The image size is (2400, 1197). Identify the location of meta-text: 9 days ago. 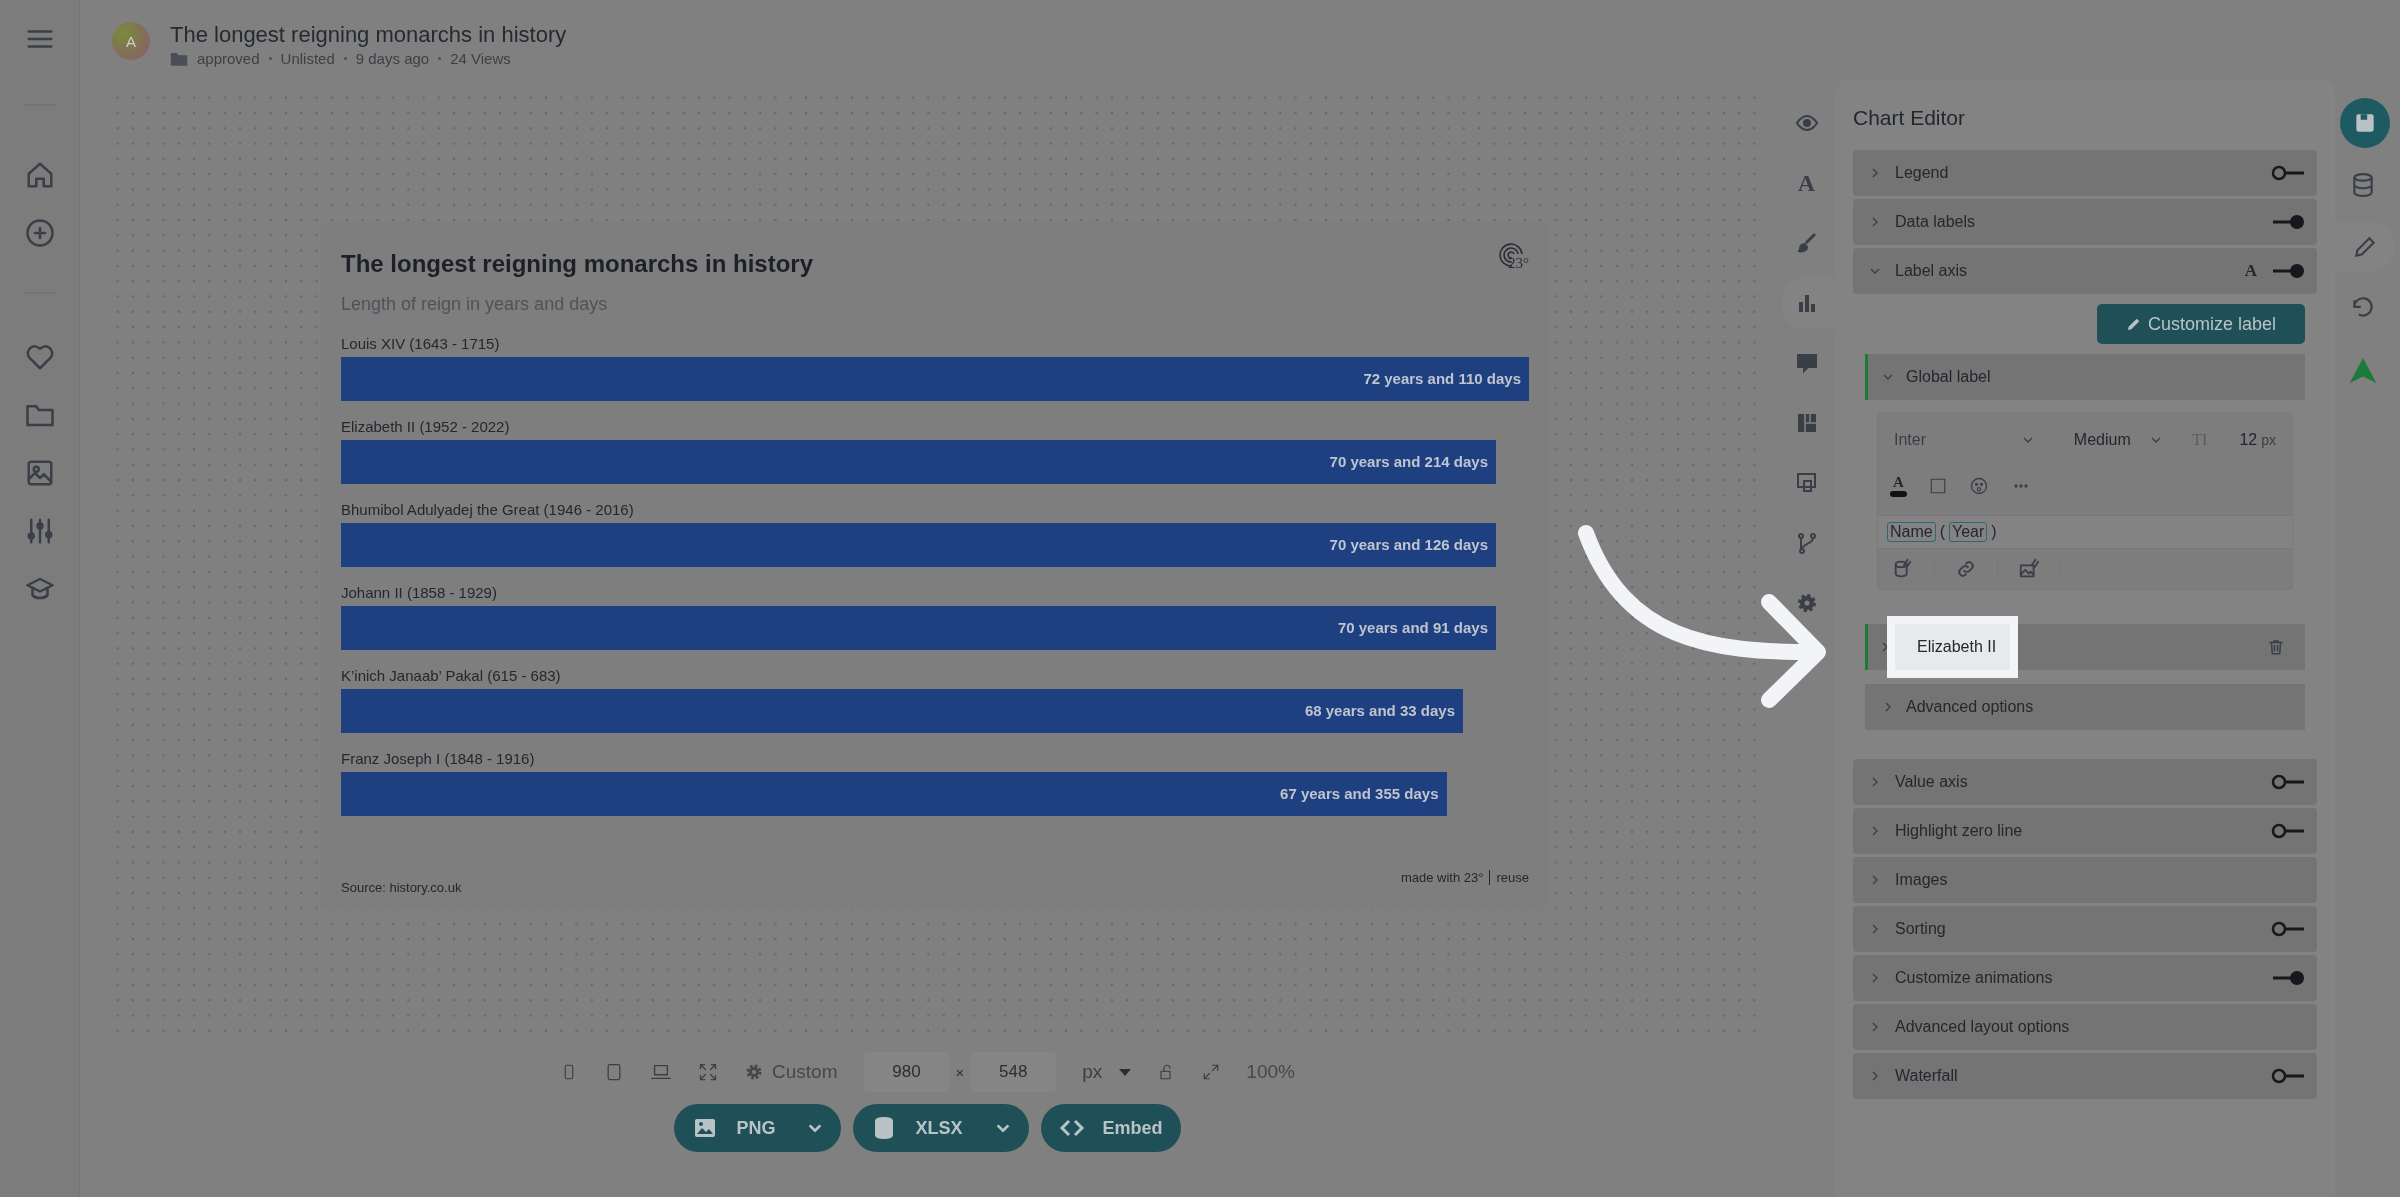
(392, 58).